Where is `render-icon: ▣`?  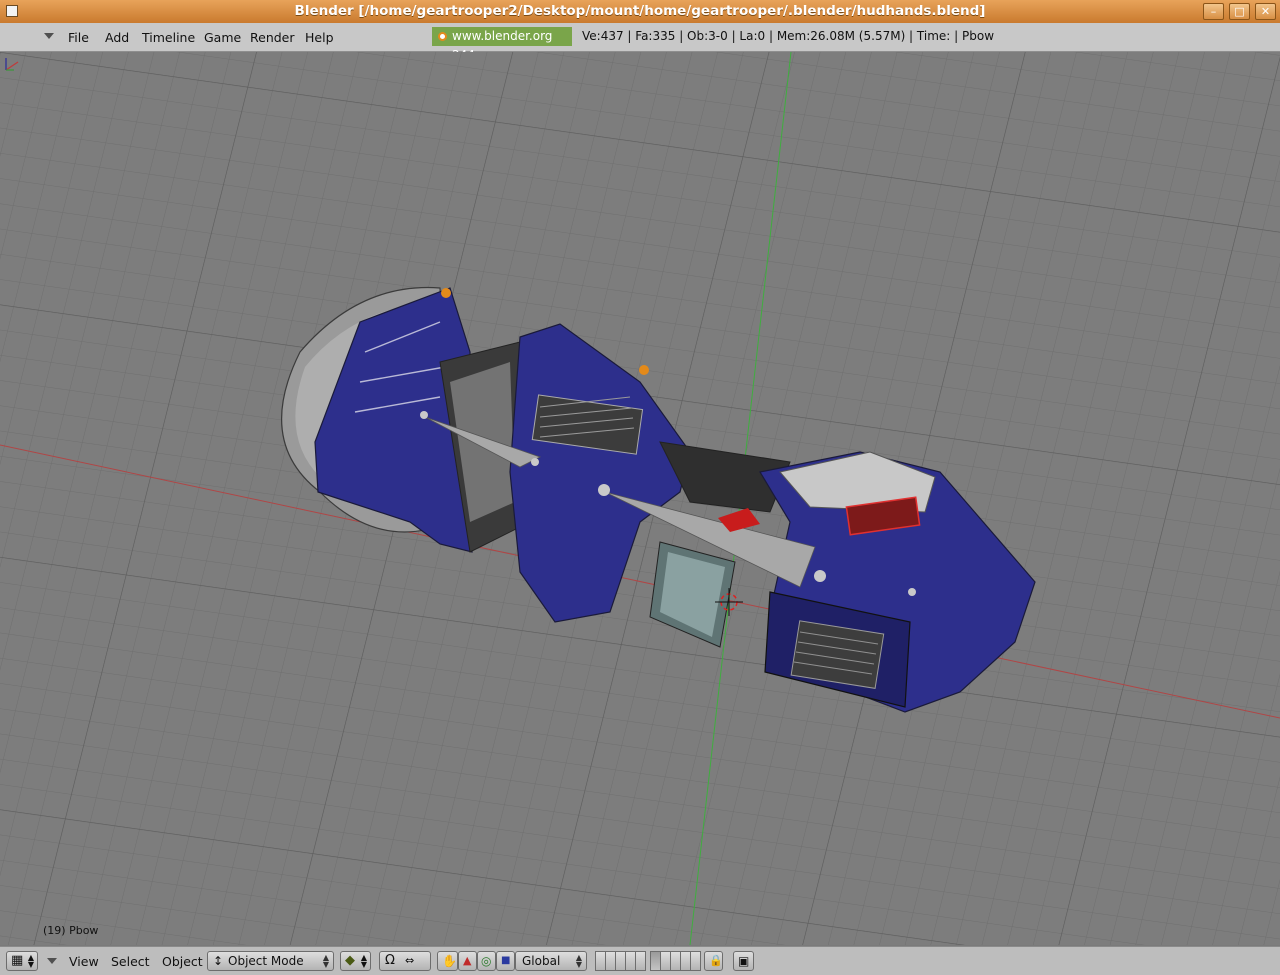
render-icon: ▣ is located at coordinates (744, 961).